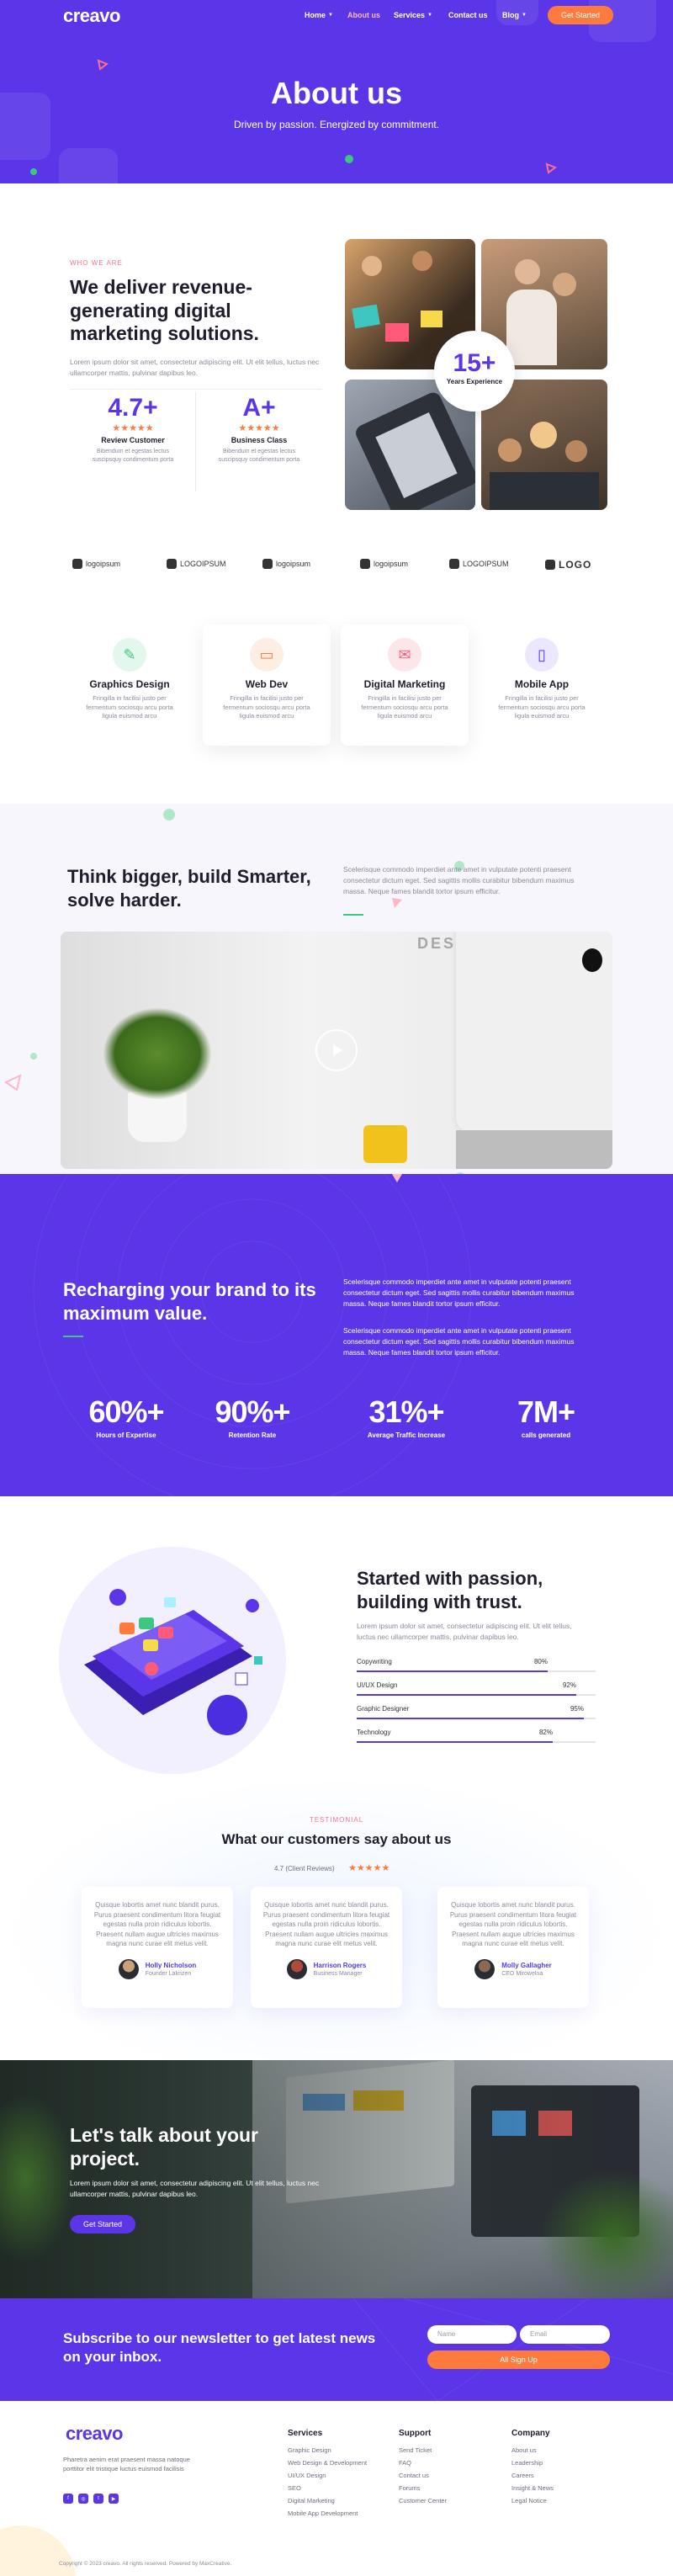 This screenshot has height=2576, width=673. What do you see at coordinates (168, 1973) in the screenshot?
I see `reviewer-role: Founder Lakrizen` at bounding box center [168, 1973].